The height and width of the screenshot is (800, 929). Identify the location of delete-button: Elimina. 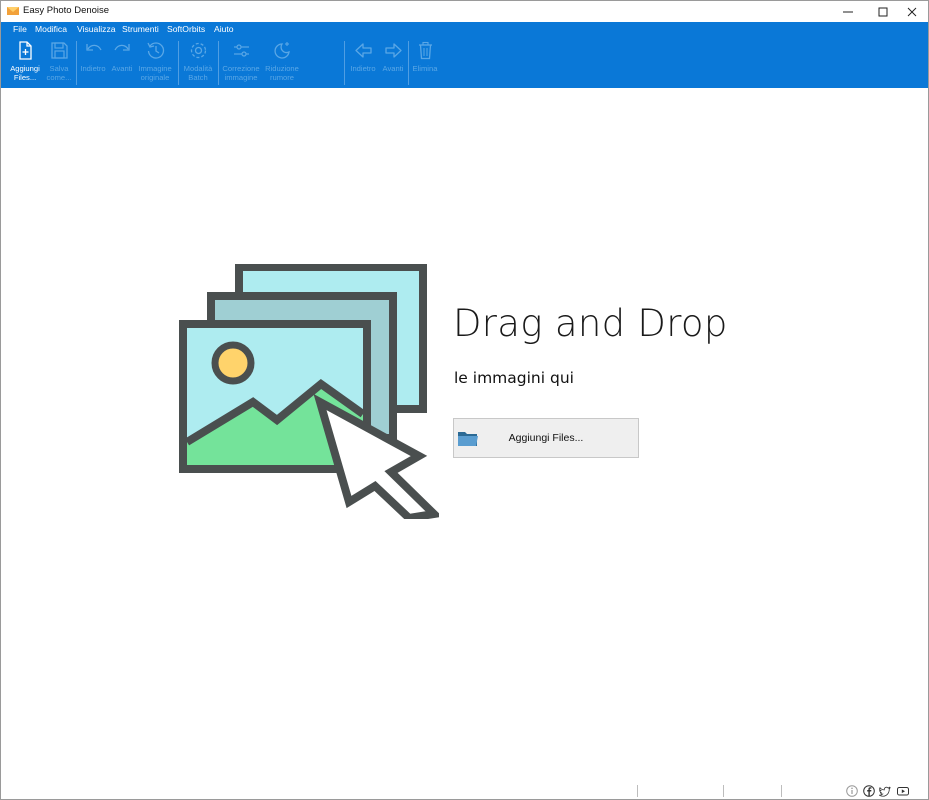
(425, 62).